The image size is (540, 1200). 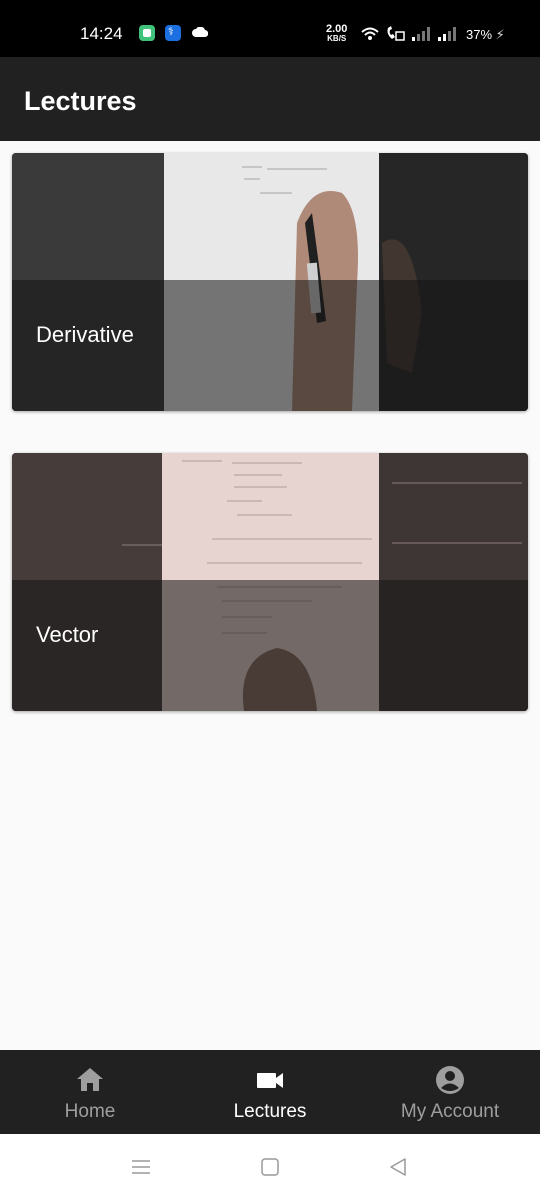 I want to click on recent-apps-icon, so click(x=141, y=1167).